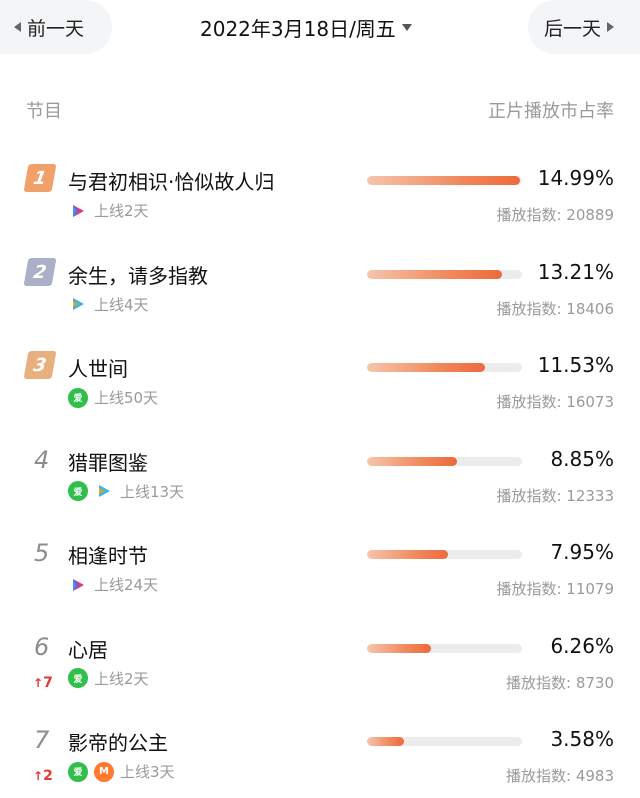 This screenshot has height=798, width=640. Describe the element at coordinates (582, 739) in the screenshot. I see `share-percent: 3.58%` at that location.